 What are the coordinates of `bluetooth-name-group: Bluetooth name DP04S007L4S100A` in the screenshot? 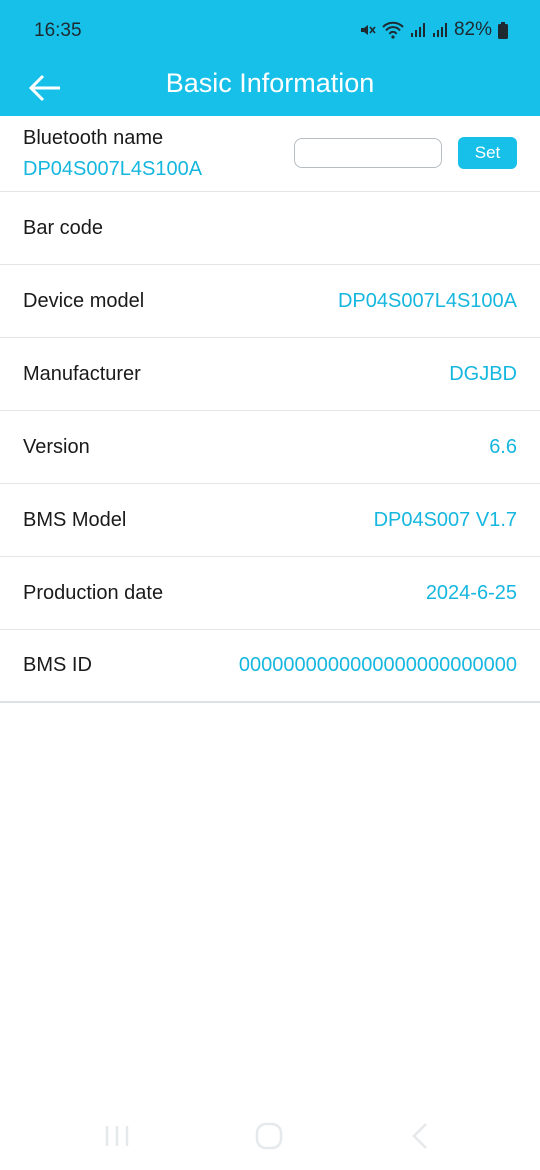 It's located at (112, 148).